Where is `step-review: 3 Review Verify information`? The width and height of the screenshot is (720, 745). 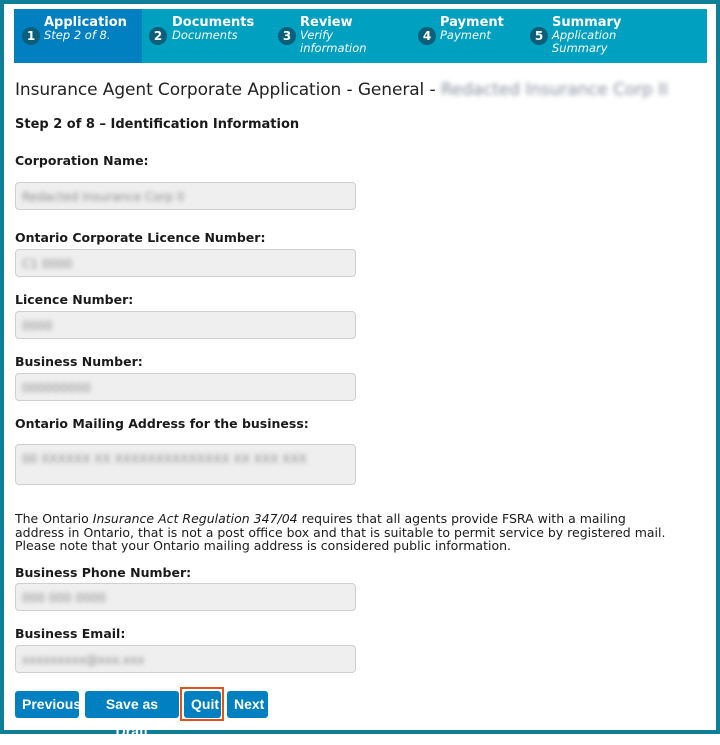
step-review: 3 Review Verify information is located at coordinates (340, 36).